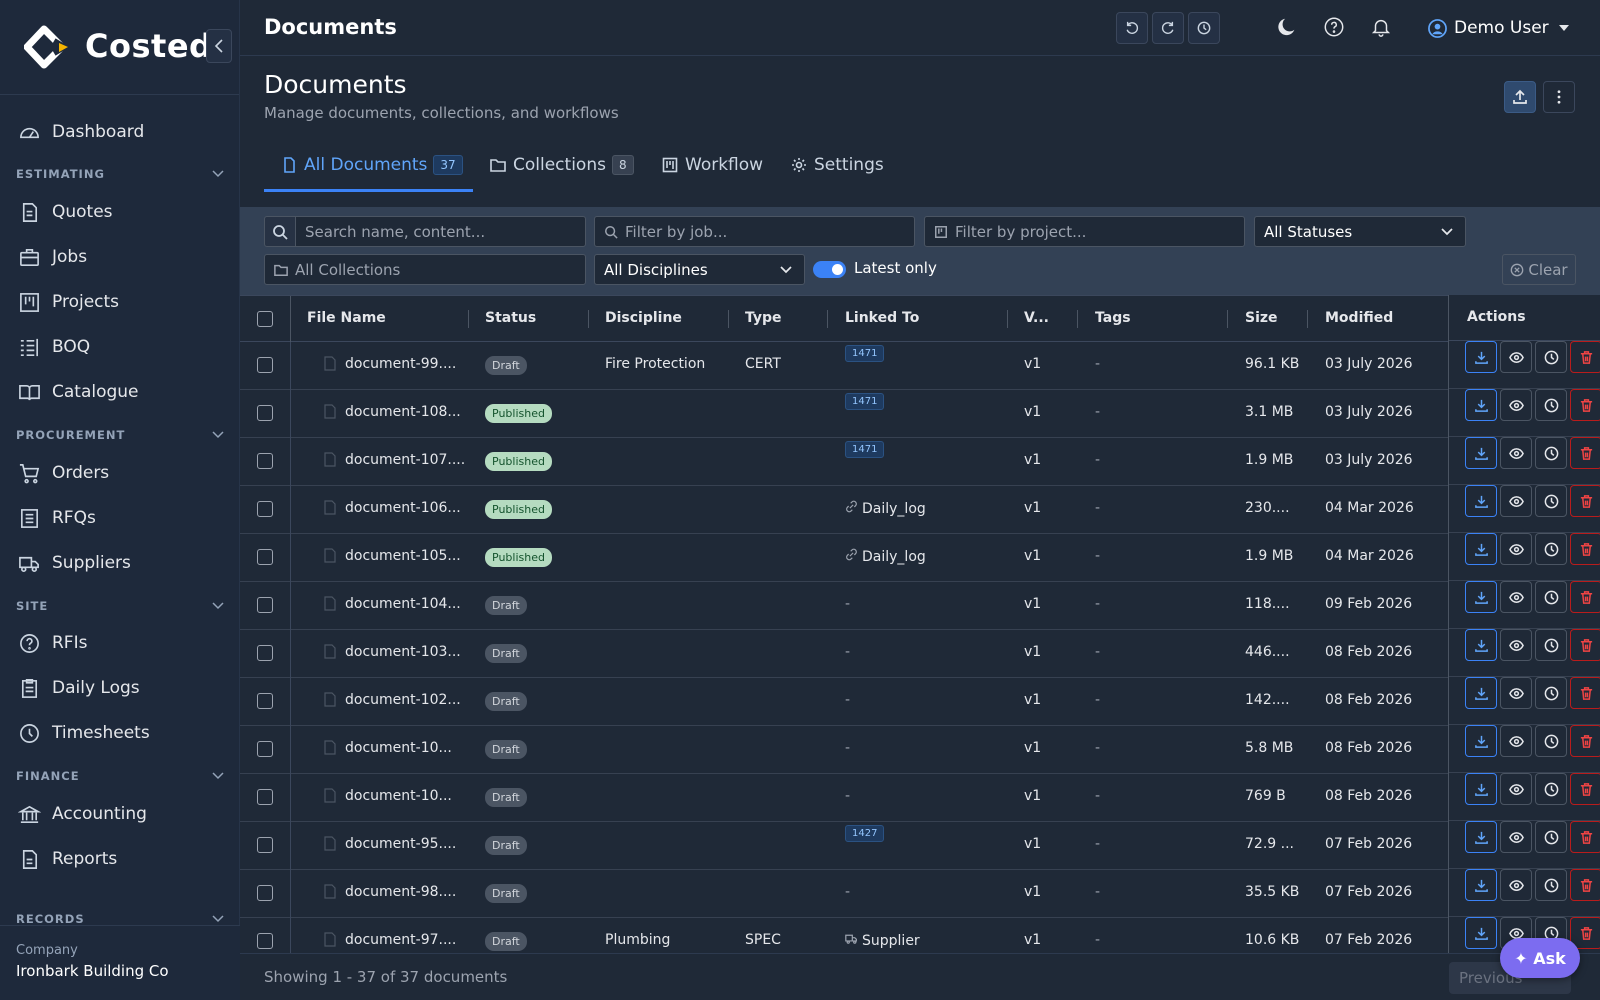 The image size is (1600, 1000). Describe the element at coordinates (120, 392) in the screenshot. I see `sidebar-item-catalogue: Catalogue` at that location.